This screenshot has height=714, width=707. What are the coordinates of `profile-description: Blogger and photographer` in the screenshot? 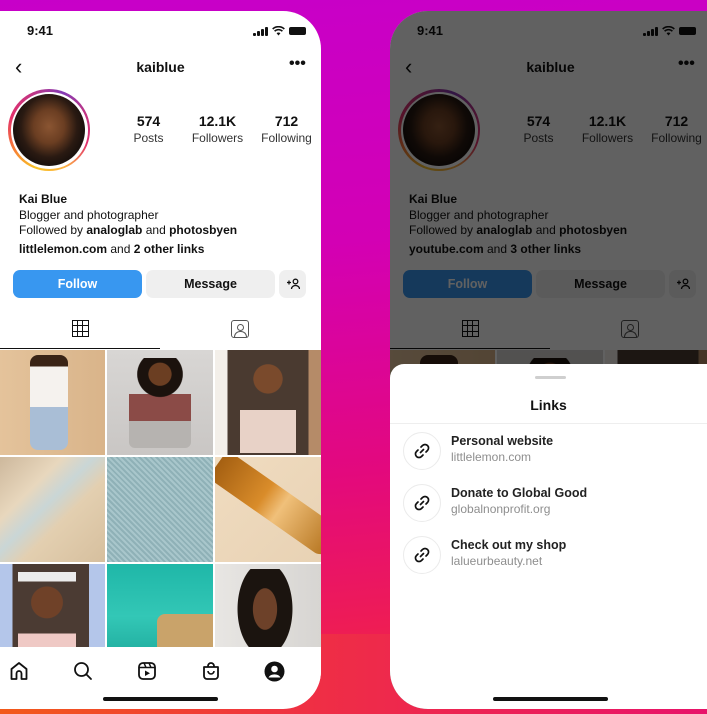 It's located at (89, 214).